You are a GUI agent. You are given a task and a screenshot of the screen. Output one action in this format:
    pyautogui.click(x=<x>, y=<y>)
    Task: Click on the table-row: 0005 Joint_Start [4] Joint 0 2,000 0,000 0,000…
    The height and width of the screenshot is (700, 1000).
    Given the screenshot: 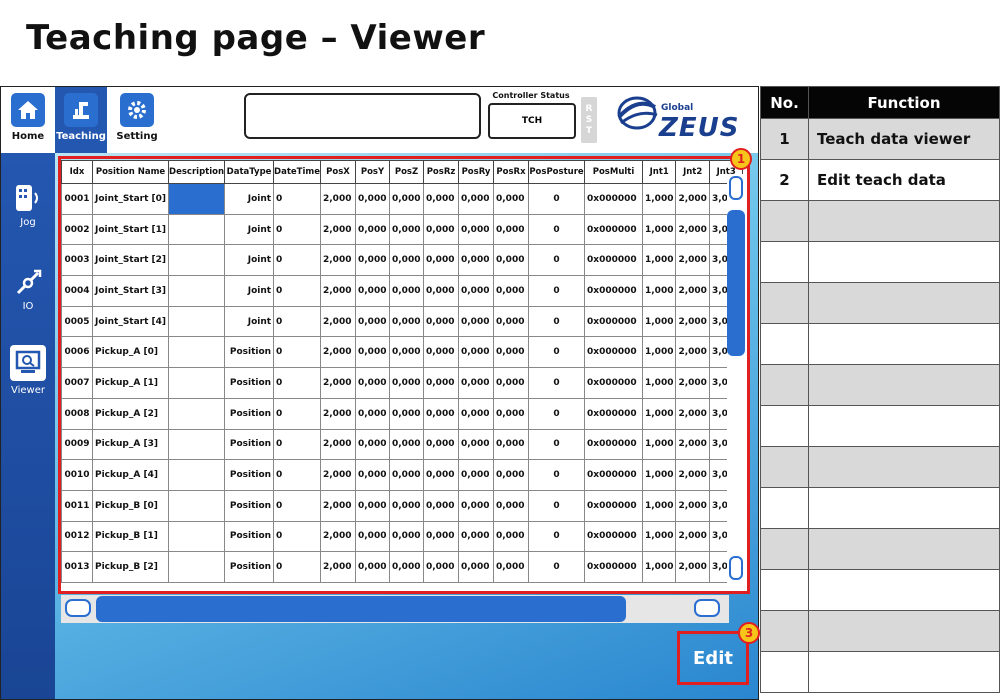 What is the action you would take?
    pyautogui.click(x=402, y=321)
    